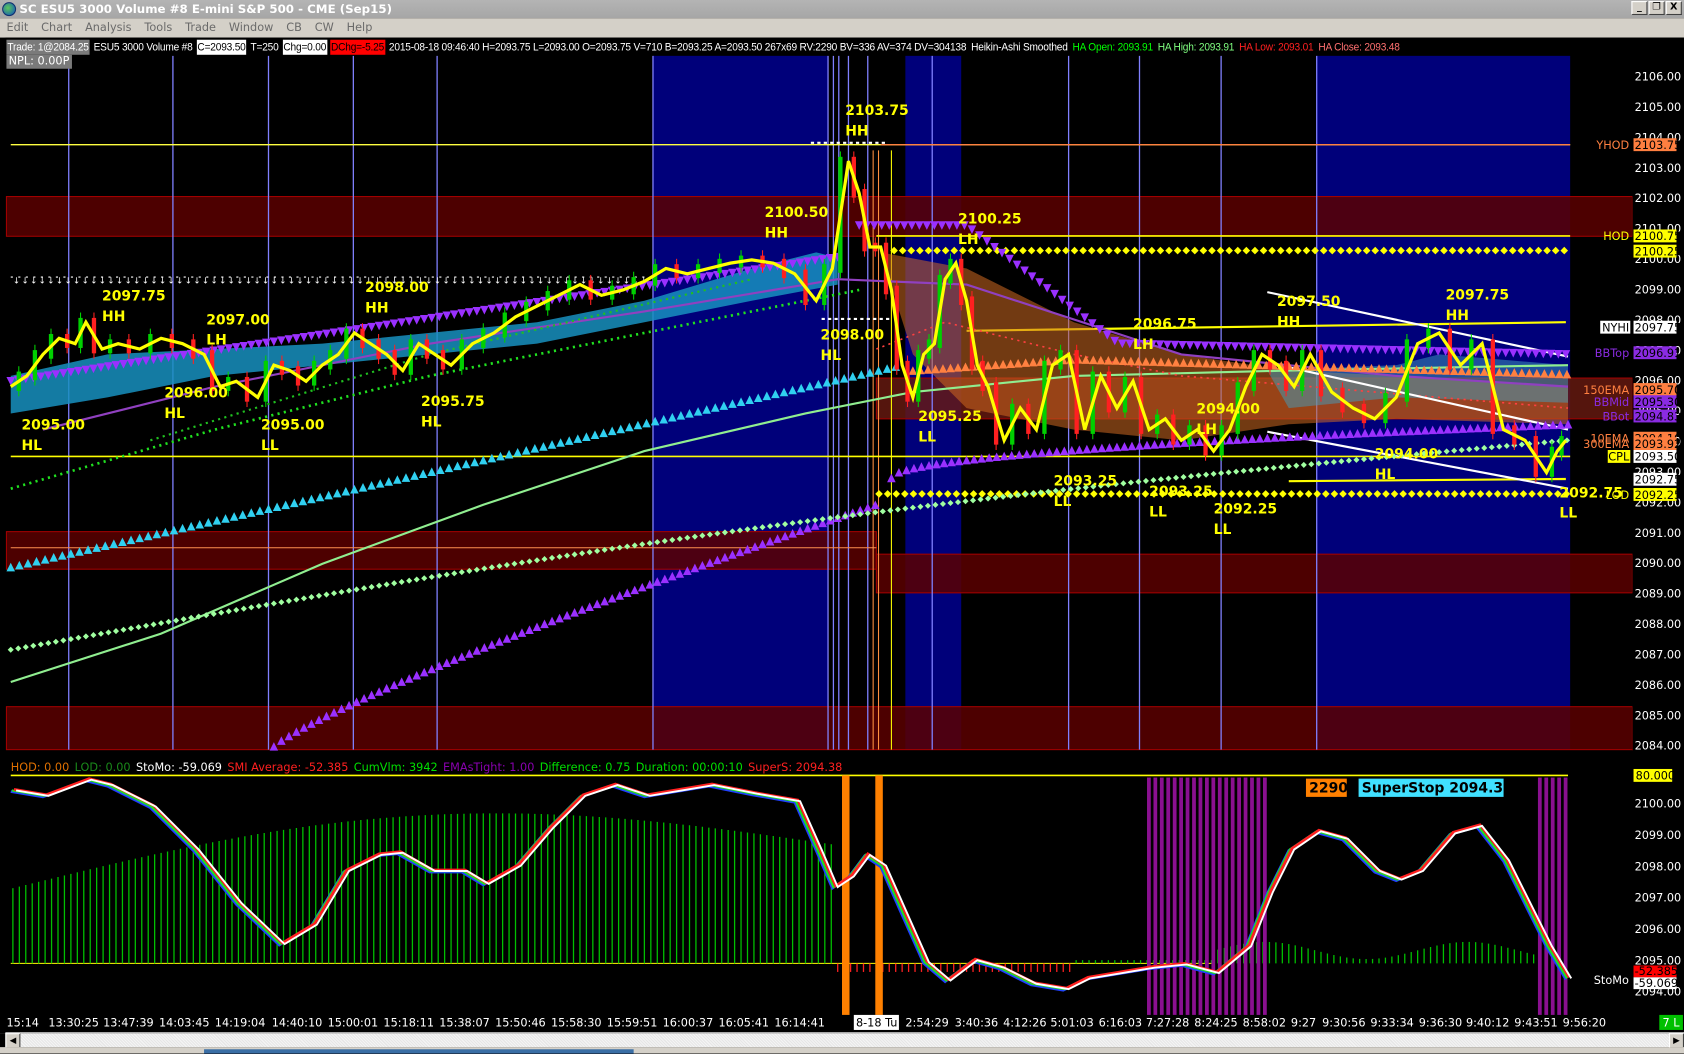  What do you see at coordinates (1672, 1023) in the screenshot?
I see `status-box: 7 L` at bounding box center [1672, 1023].